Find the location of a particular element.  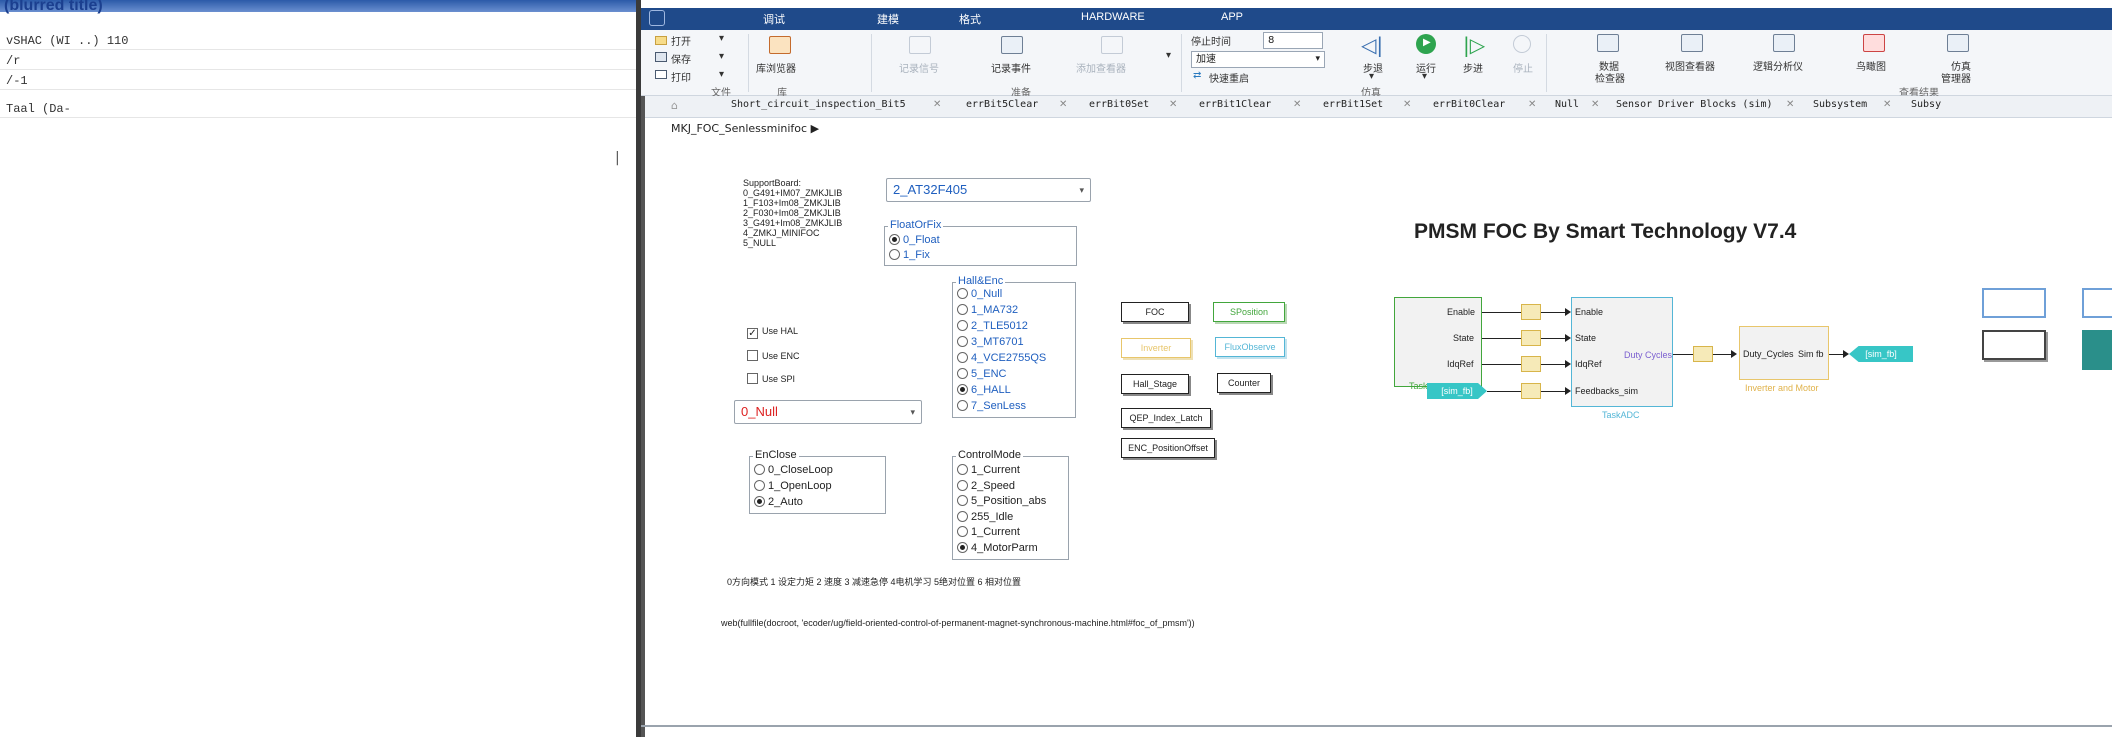

tab-errbit0set: errBit0Set is located at coordinates (1119, 104).